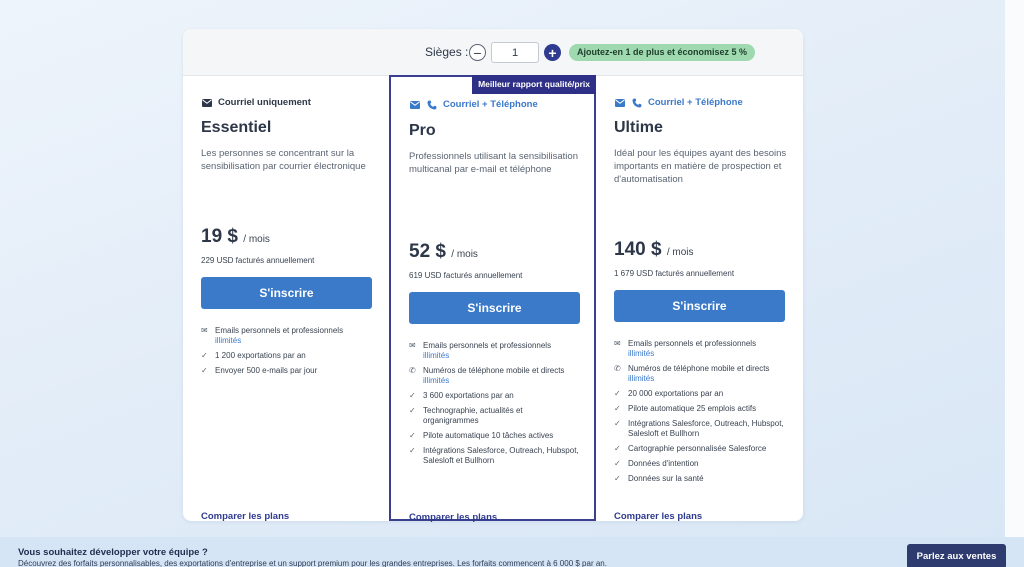 This screenshot has height=567, width=1024. Describe the element at coordinates (422, 130) in the screenshot. I see `plan-name: Pro` at that location.